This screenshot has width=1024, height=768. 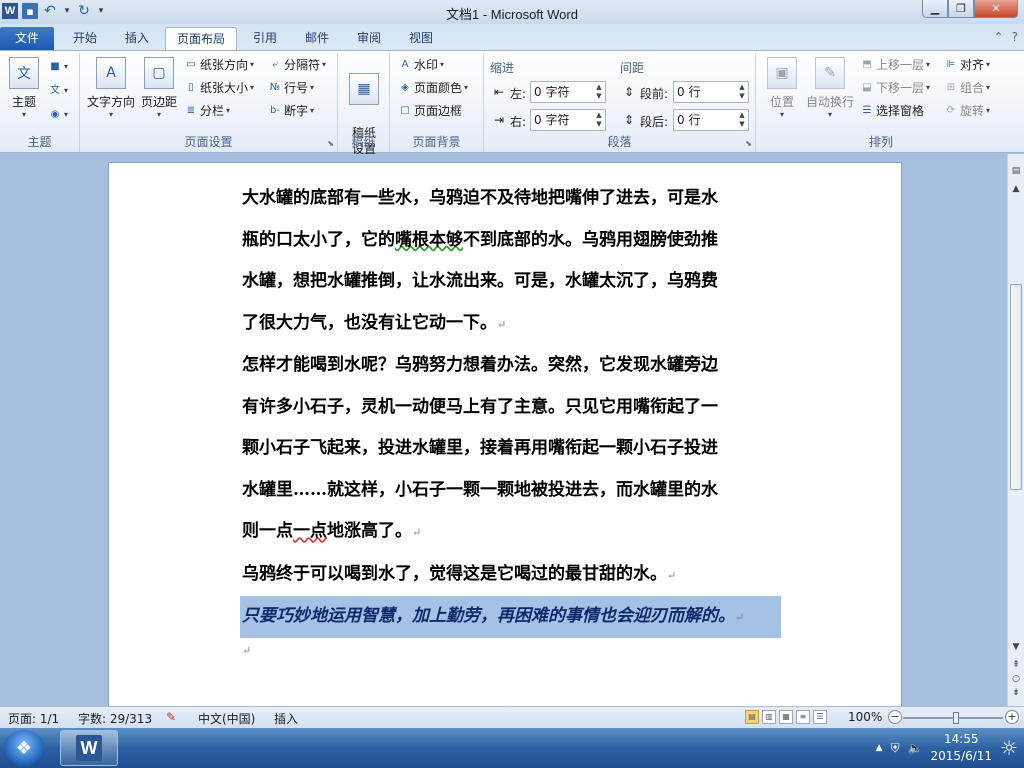 What do you see at coordinates (24, 748) in the screenshot?
I see `start-button: ❖` at bounding box center [24, 748].